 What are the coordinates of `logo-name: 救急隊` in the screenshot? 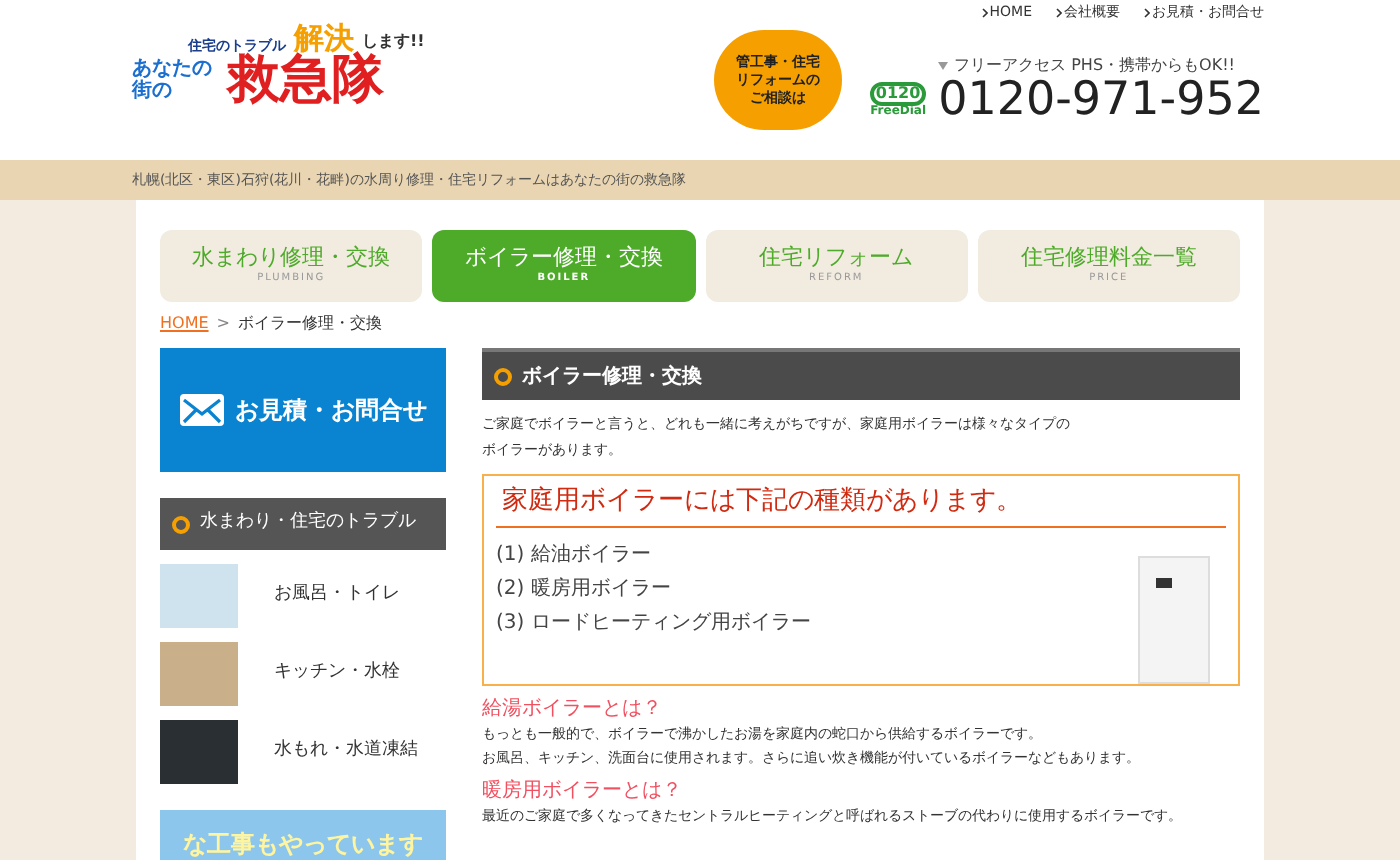 It's located at (306, 80).